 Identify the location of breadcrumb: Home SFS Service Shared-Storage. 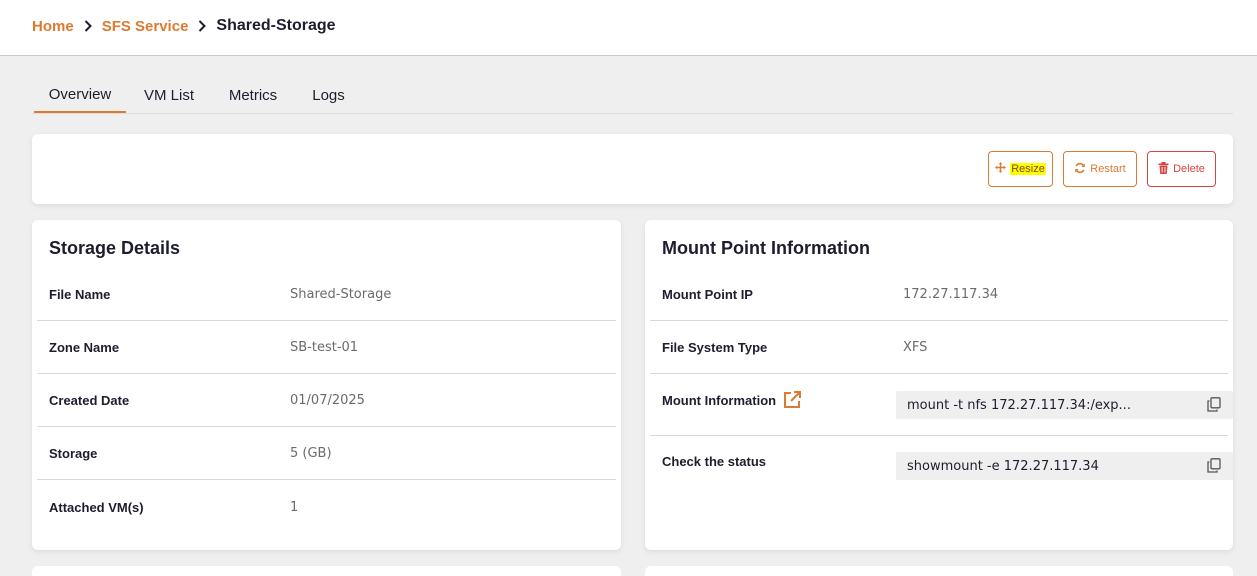
(184, 26).